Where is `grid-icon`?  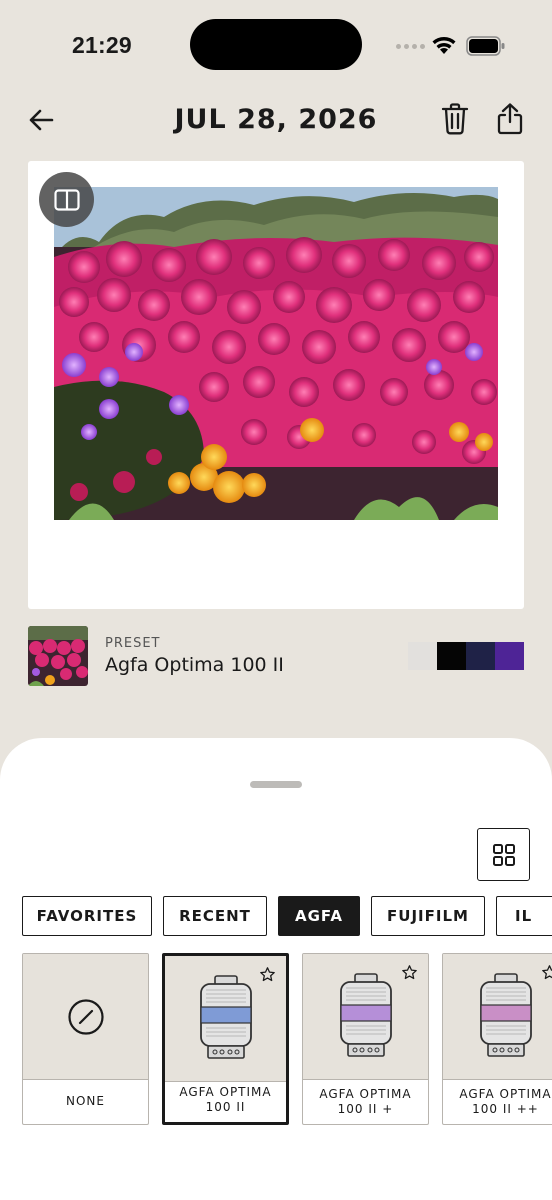 grid-icon is located at coordinates (503, 854).